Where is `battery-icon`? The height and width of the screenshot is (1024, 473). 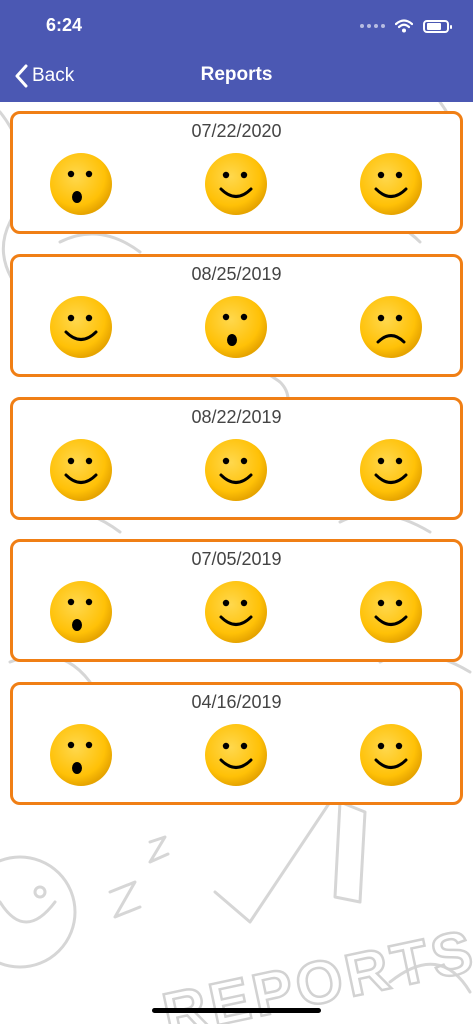 battery-icon is located at coordinates (437, 26).